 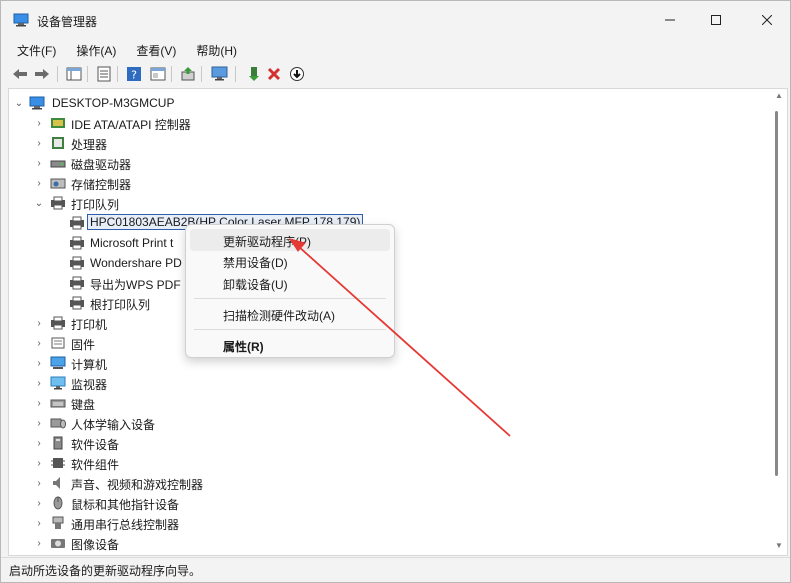 I want to click on scrollbar-thumb, so click(x=776, y=293).